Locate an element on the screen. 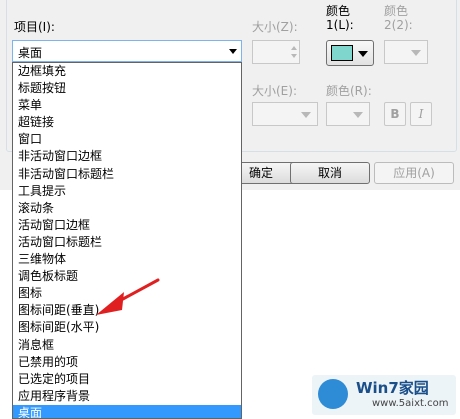 This screenshot has width=460, height=419. annotation-arrow is located at coordinates (128, 296).